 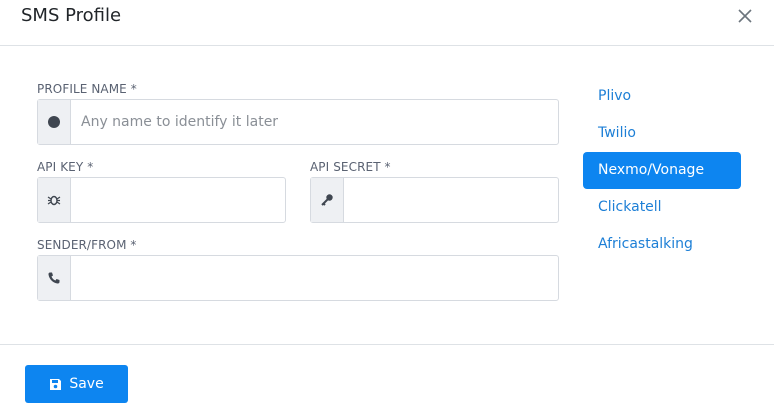 What do you see at coordinates (178, 200) in the screenshot?
I see `api-key-input` at bounding box center [178, 200].